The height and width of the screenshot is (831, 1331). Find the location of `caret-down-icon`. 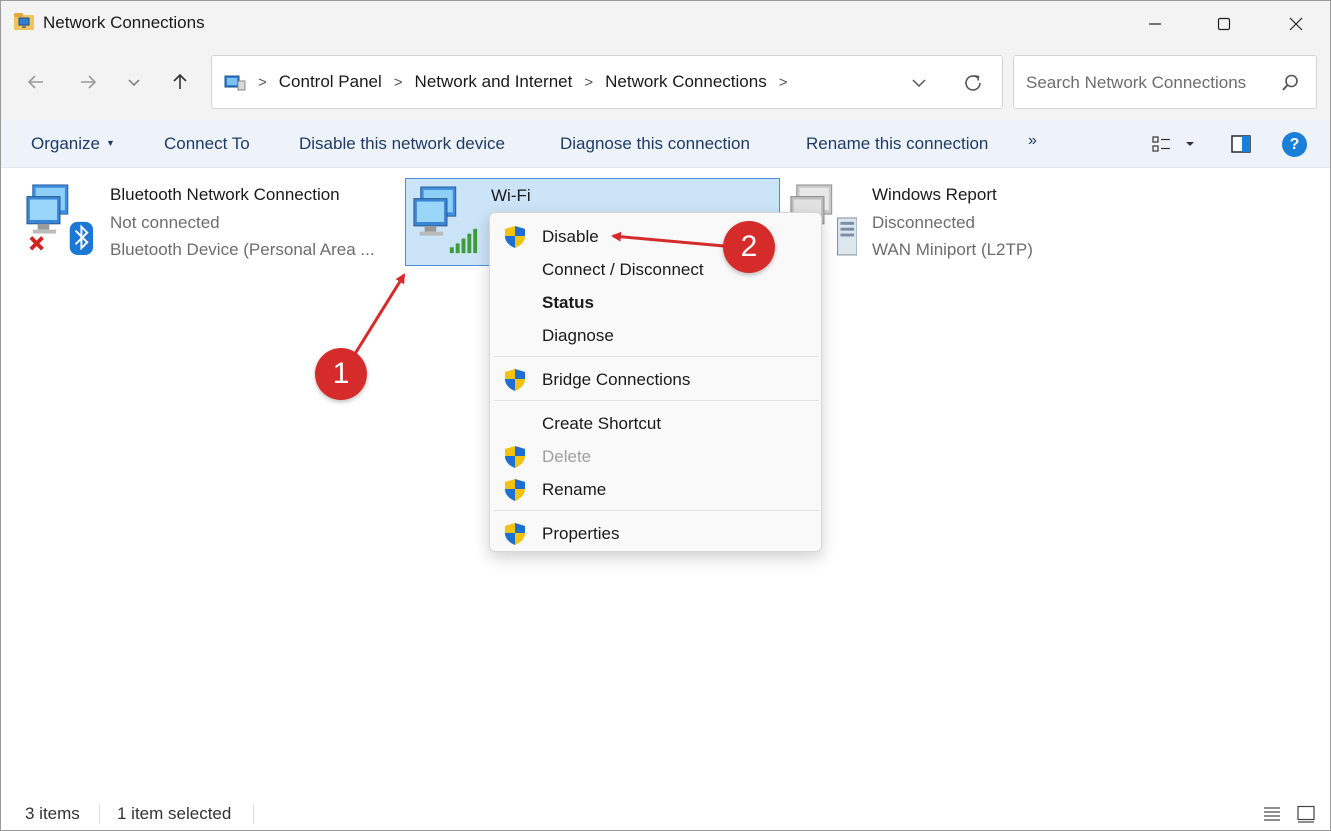

caret-down-icon is located at coordinates (1190, 144).